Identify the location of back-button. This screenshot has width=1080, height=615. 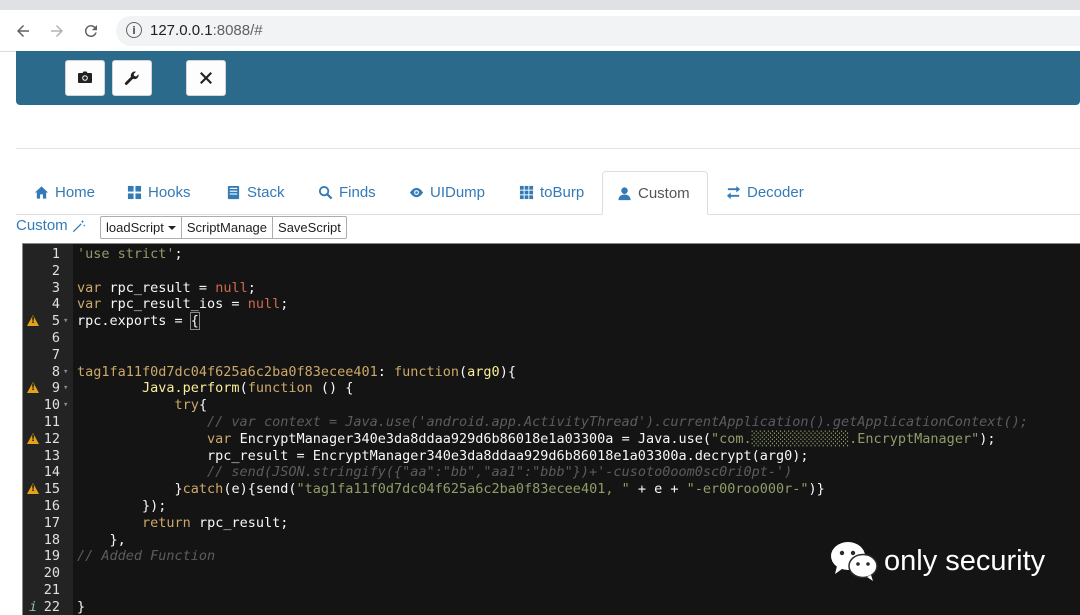
(23, 31).